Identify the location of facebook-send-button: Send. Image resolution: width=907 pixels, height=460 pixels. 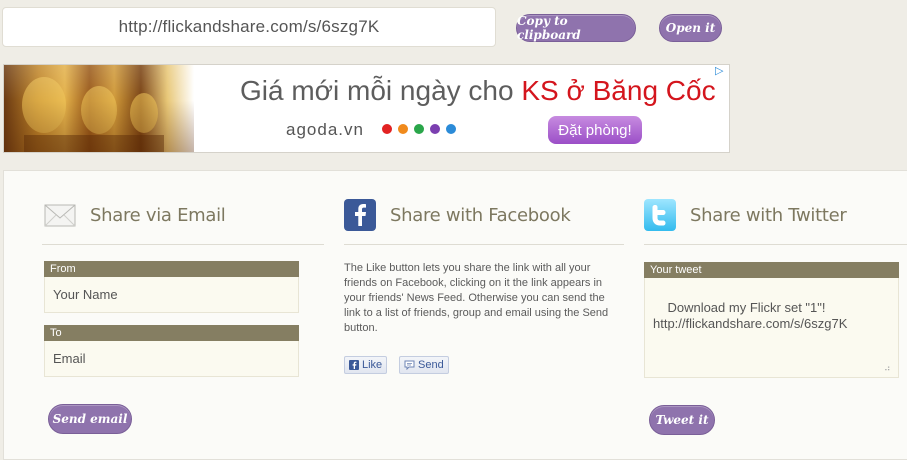
(424, 365).